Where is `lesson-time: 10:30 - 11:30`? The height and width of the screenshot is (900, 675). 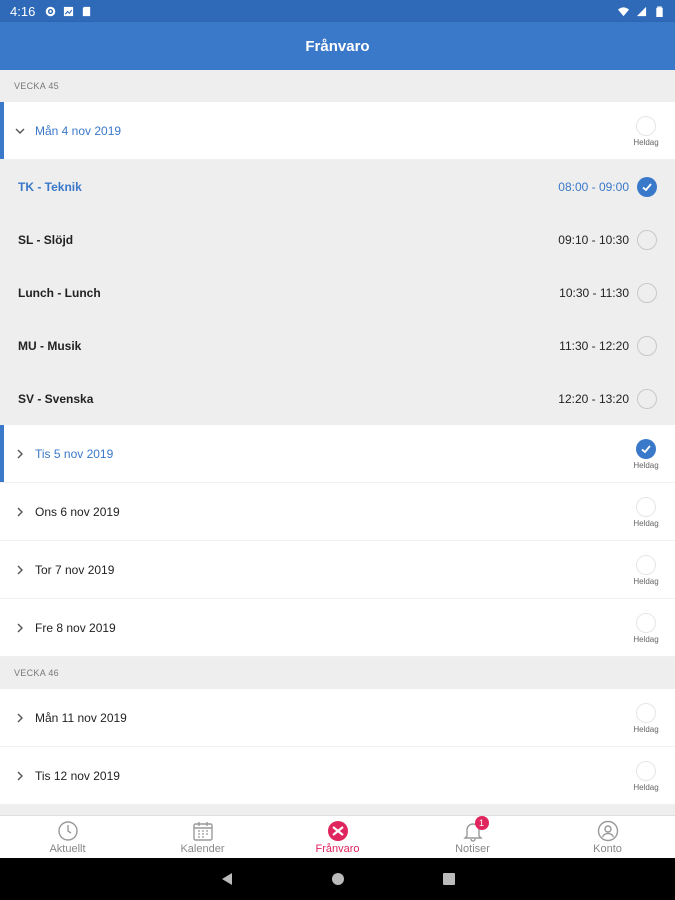 lesson-time: 10:30 - 11:30 is located at coordinates (594, 292).